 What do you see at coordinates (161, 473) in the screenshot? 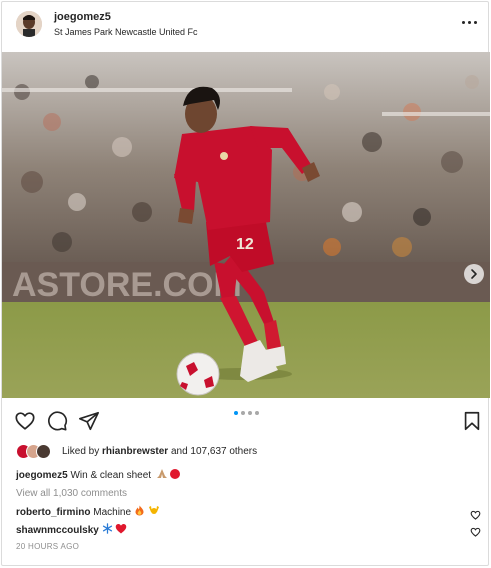
I see `praying-hands-emoji` at bounding box center [161, 473].